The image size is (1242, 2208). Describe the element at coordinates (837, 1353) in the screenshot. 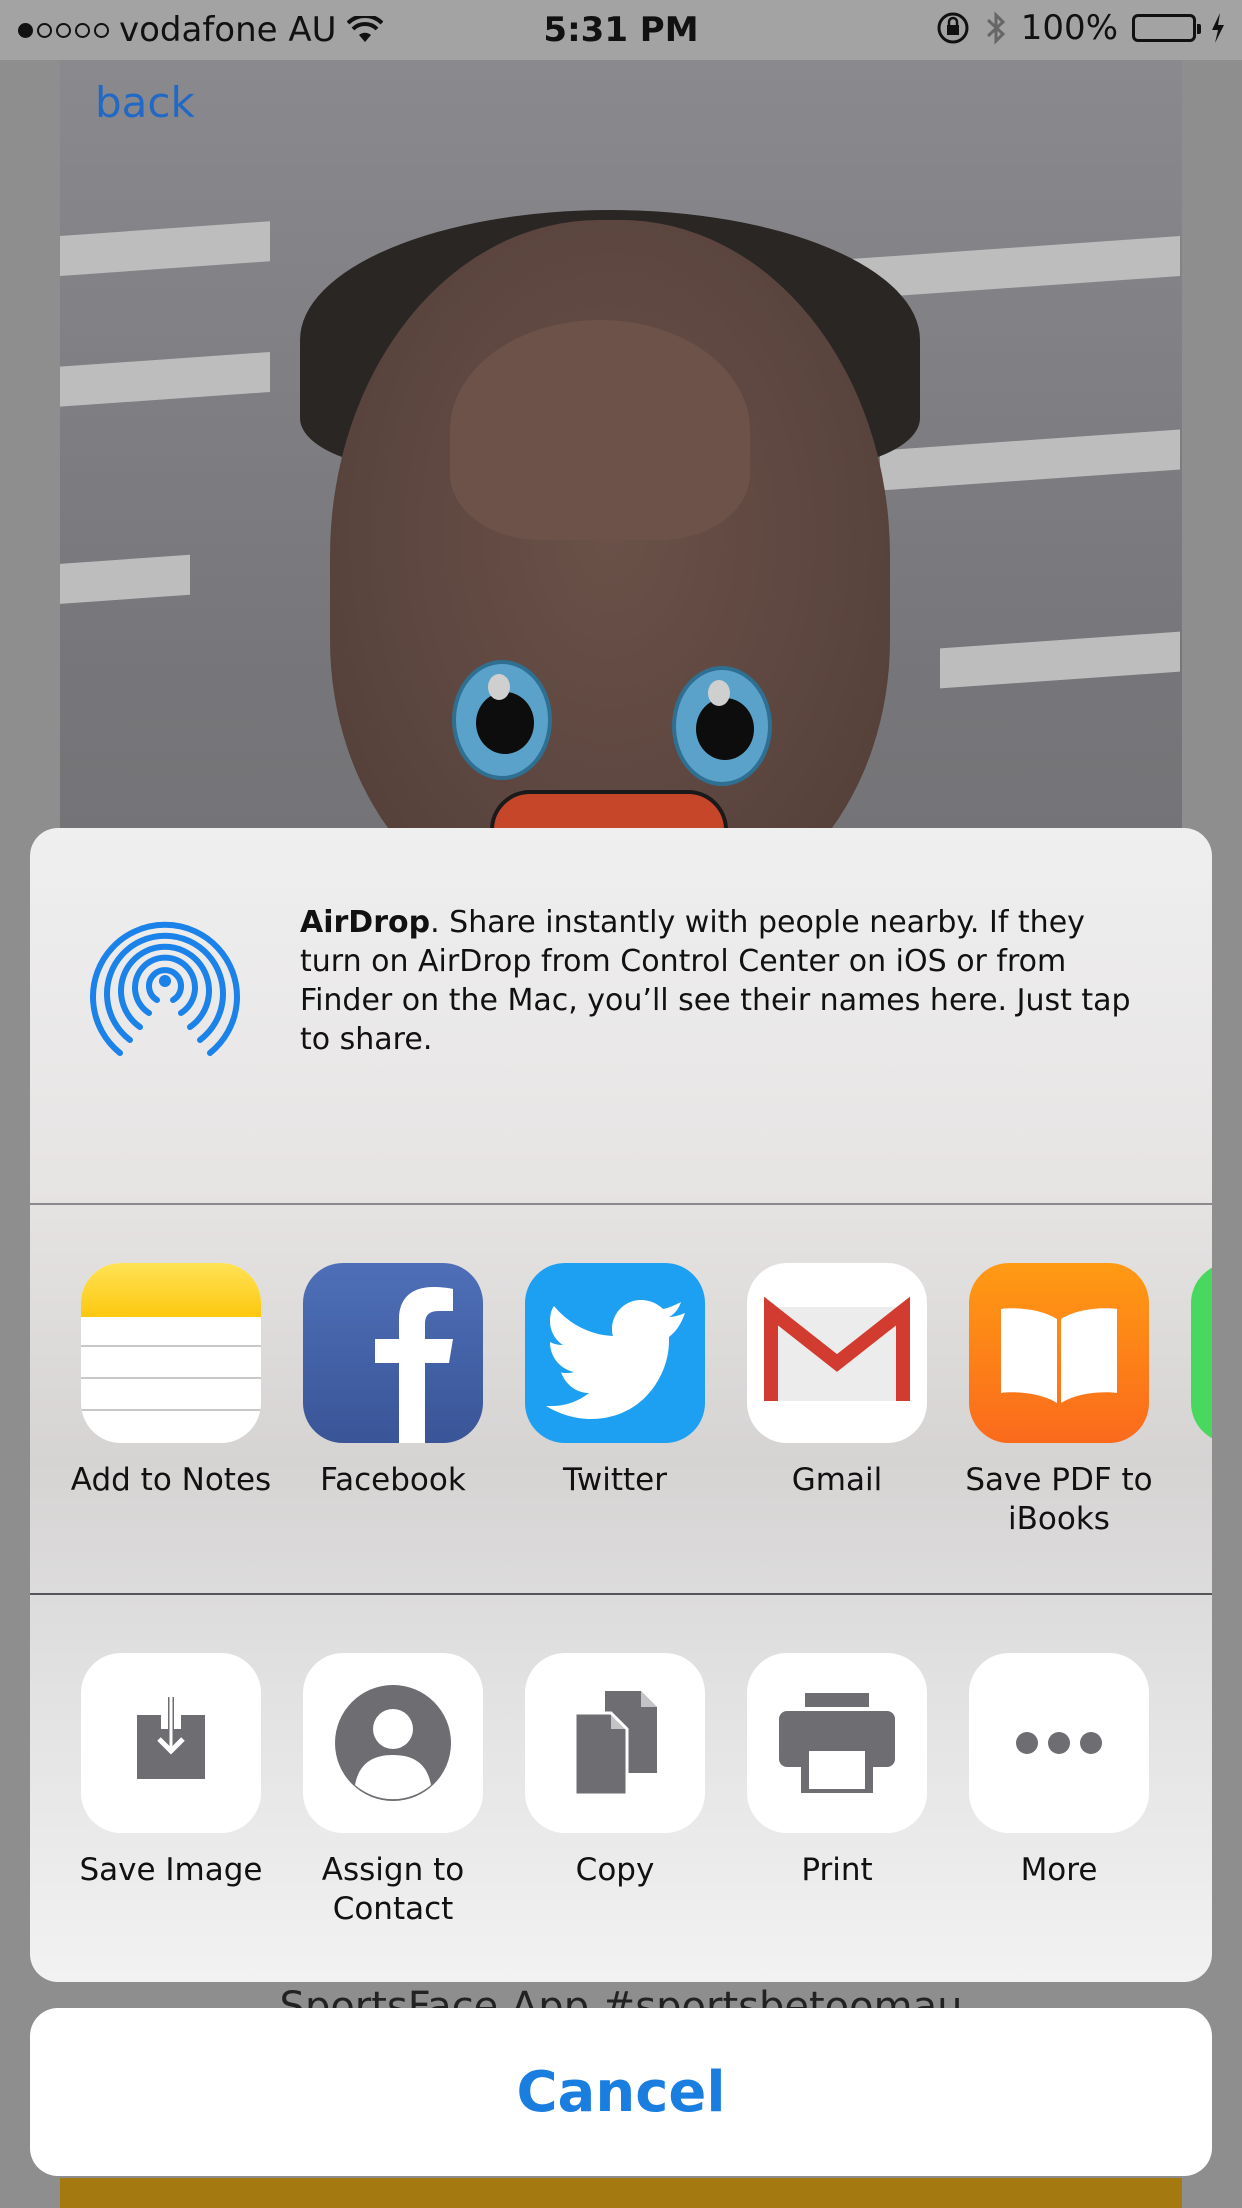

I see `gmail-icon` at that location.